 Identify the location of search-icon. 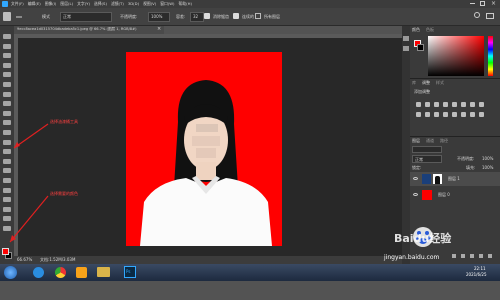
(477, 15).